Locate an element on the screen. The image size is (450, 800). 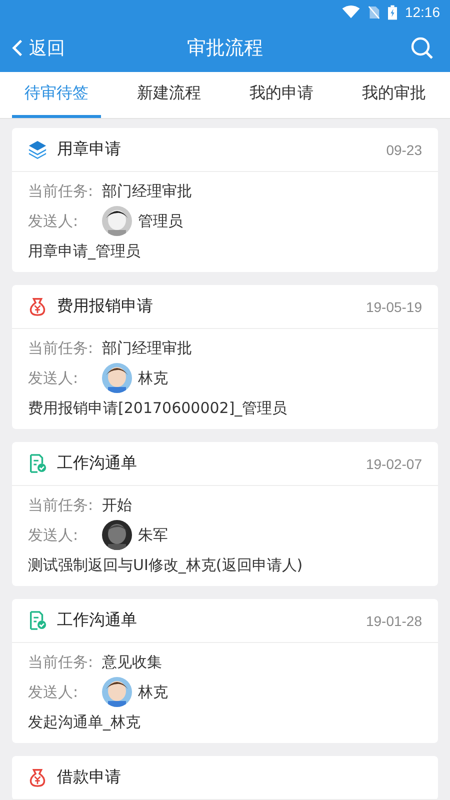
battery-icon is located at coordinates (392, 12).